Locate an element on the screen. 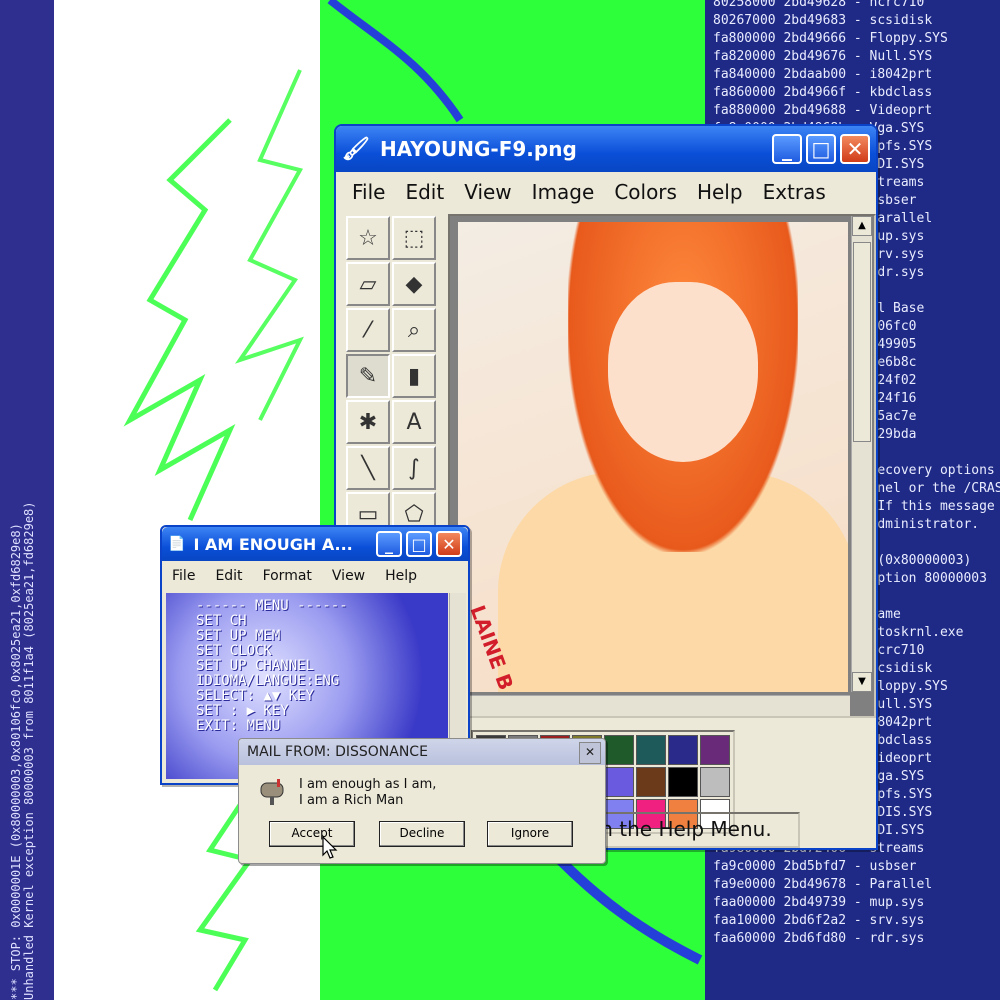 The image size is (1000, 1000). mouse-cursor-icon is located at coordinates (330, 847).